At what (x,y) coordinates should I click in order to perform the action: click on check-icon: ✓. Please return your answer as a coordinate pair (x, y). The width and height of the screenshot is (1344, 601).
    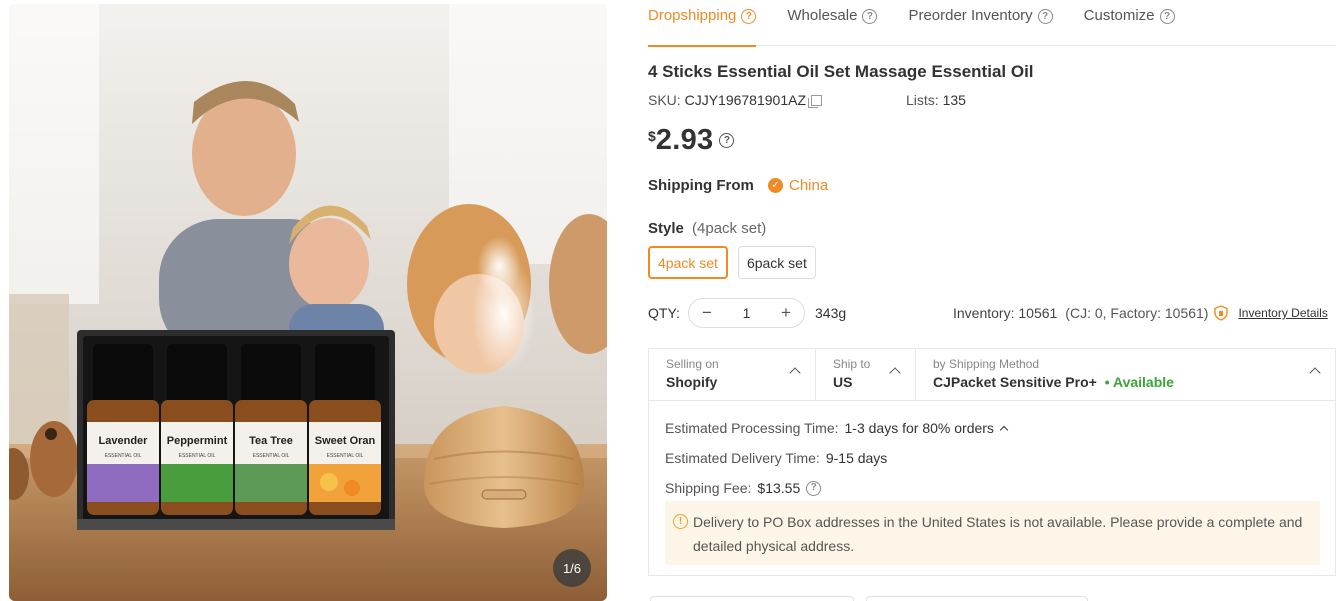
    Looking at the image, I should click on (775, 185).